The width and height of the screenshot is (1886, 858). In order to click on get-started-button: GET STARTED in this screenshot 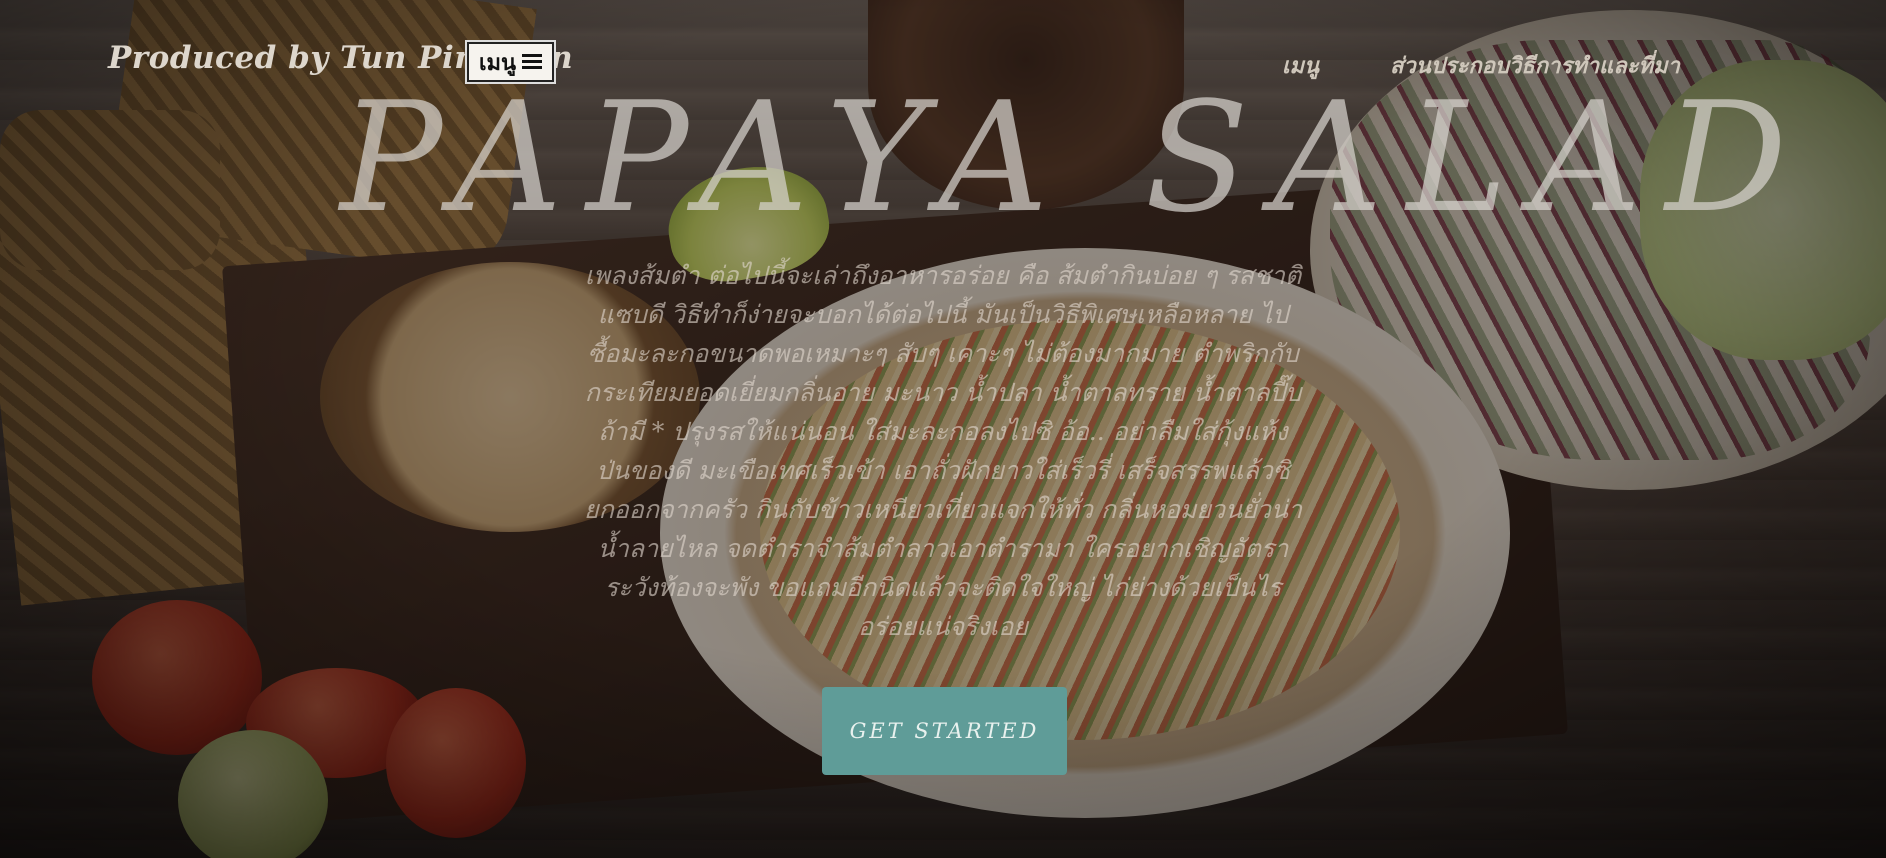, I will do `click(944, 731)`.